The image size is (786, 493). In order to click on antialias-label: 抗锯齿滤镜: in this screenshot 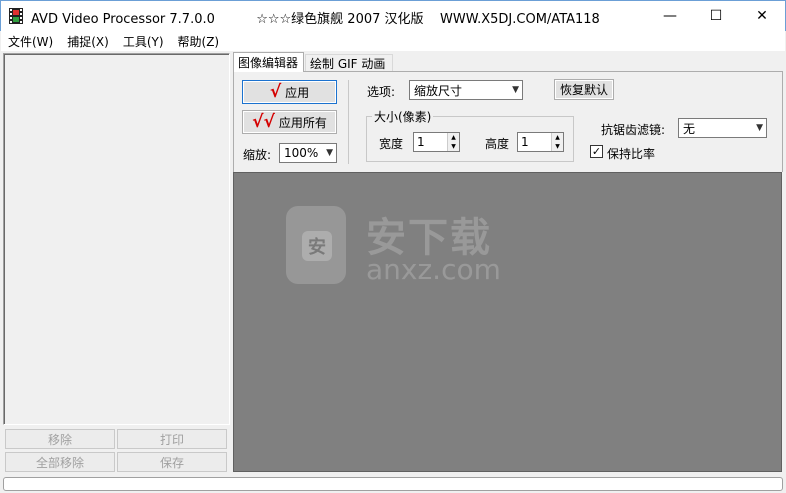, I will do `click(633, 130)`.